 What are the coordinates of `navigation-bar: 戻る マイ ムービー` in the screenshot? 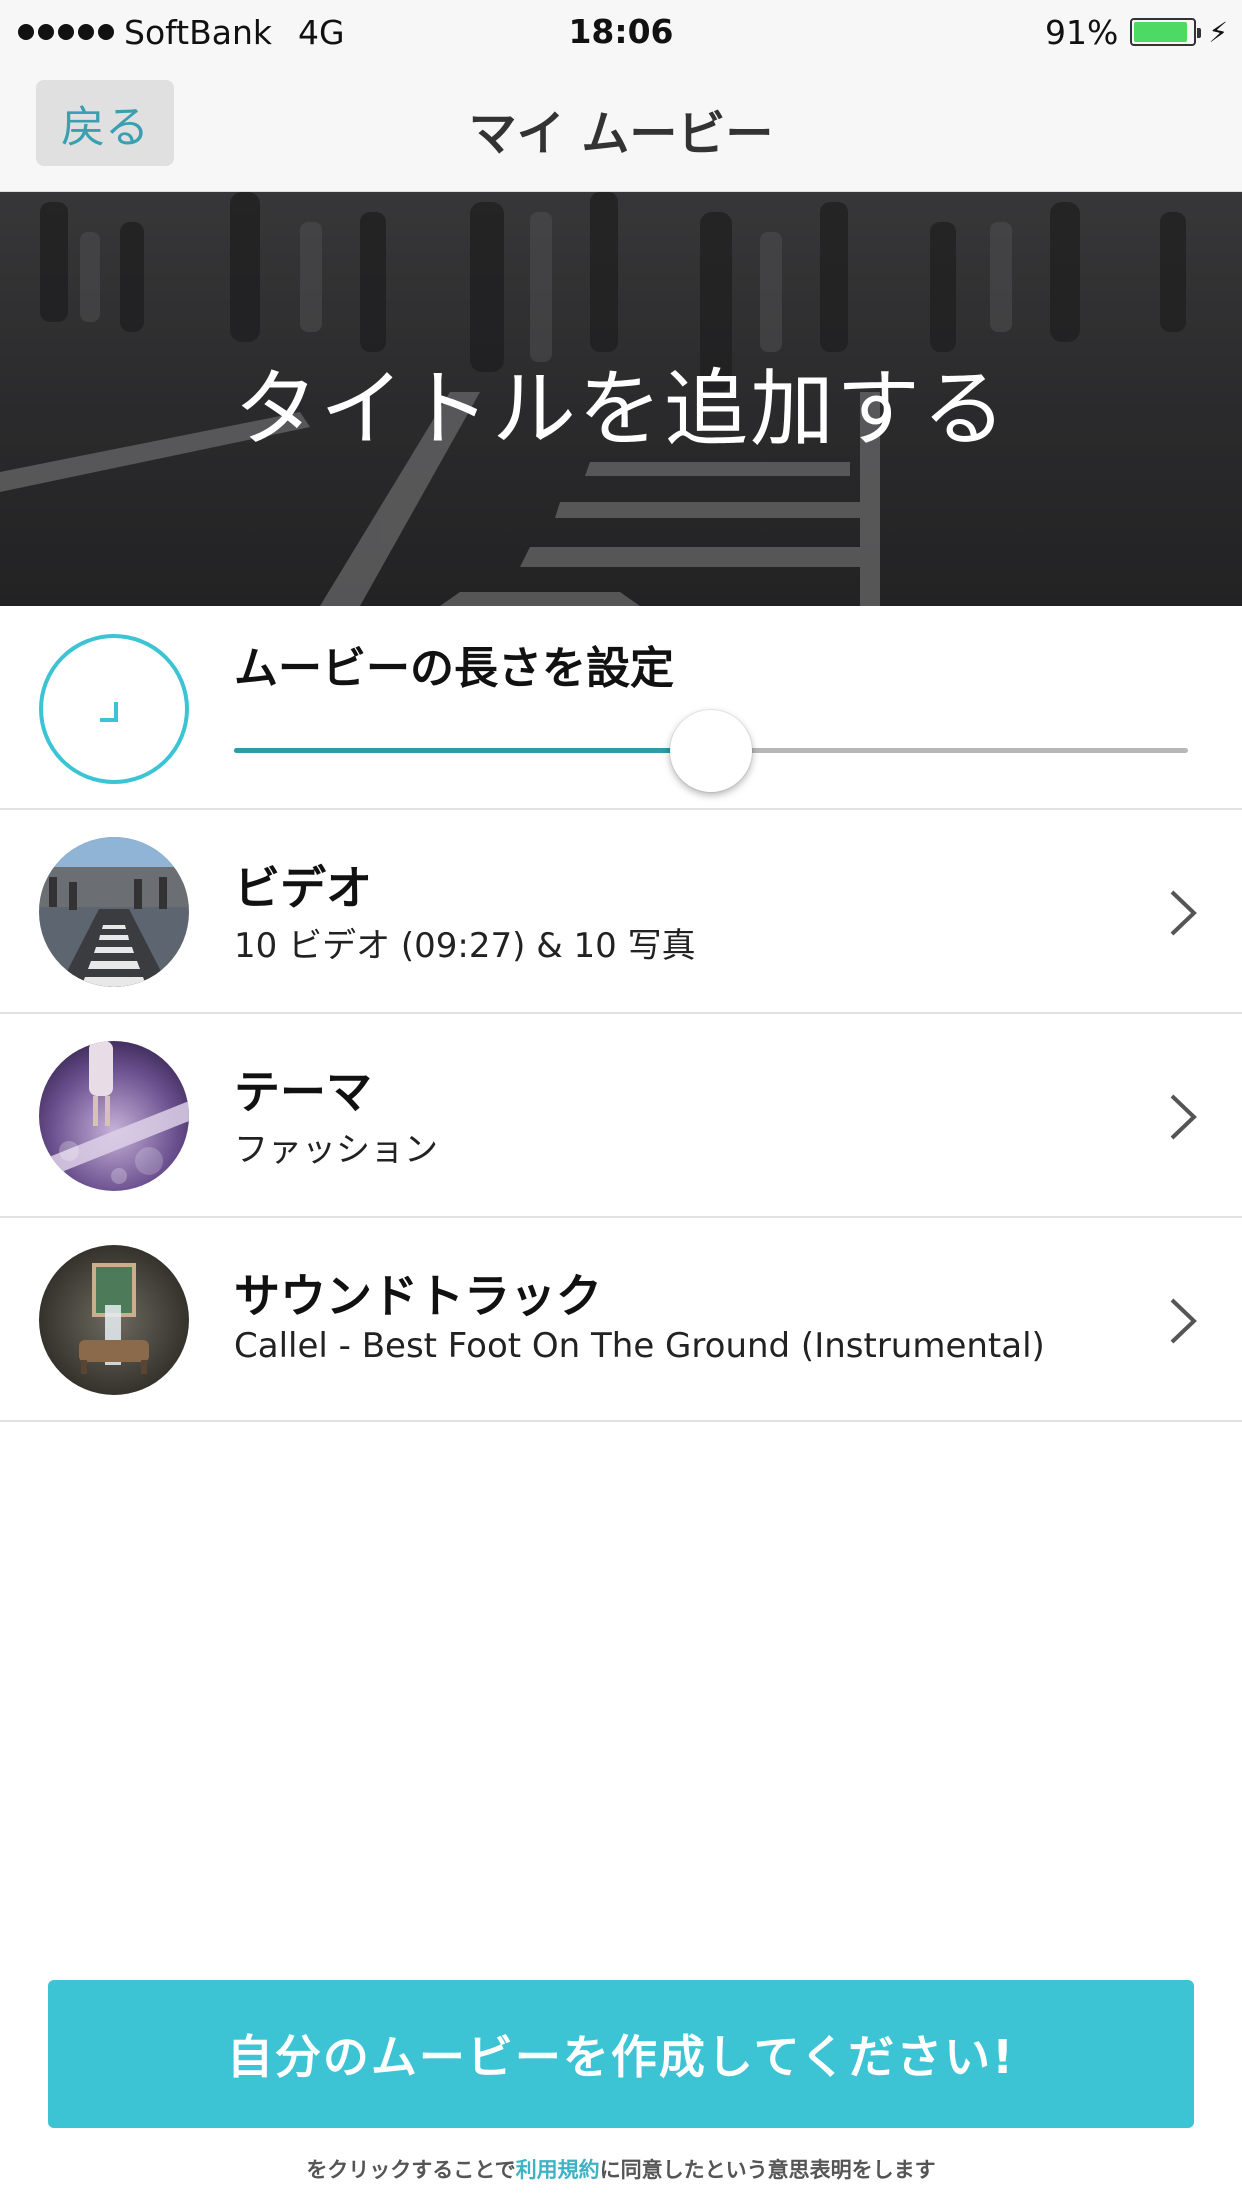 It's located at (621, 128).